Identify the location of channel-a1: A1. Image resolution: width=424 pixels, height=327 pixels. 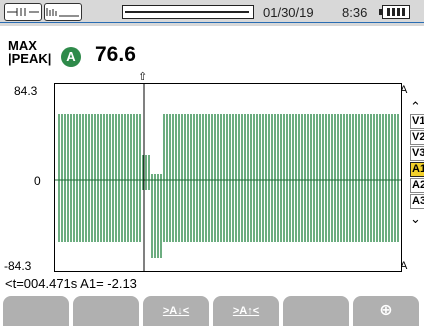
(417, 169).